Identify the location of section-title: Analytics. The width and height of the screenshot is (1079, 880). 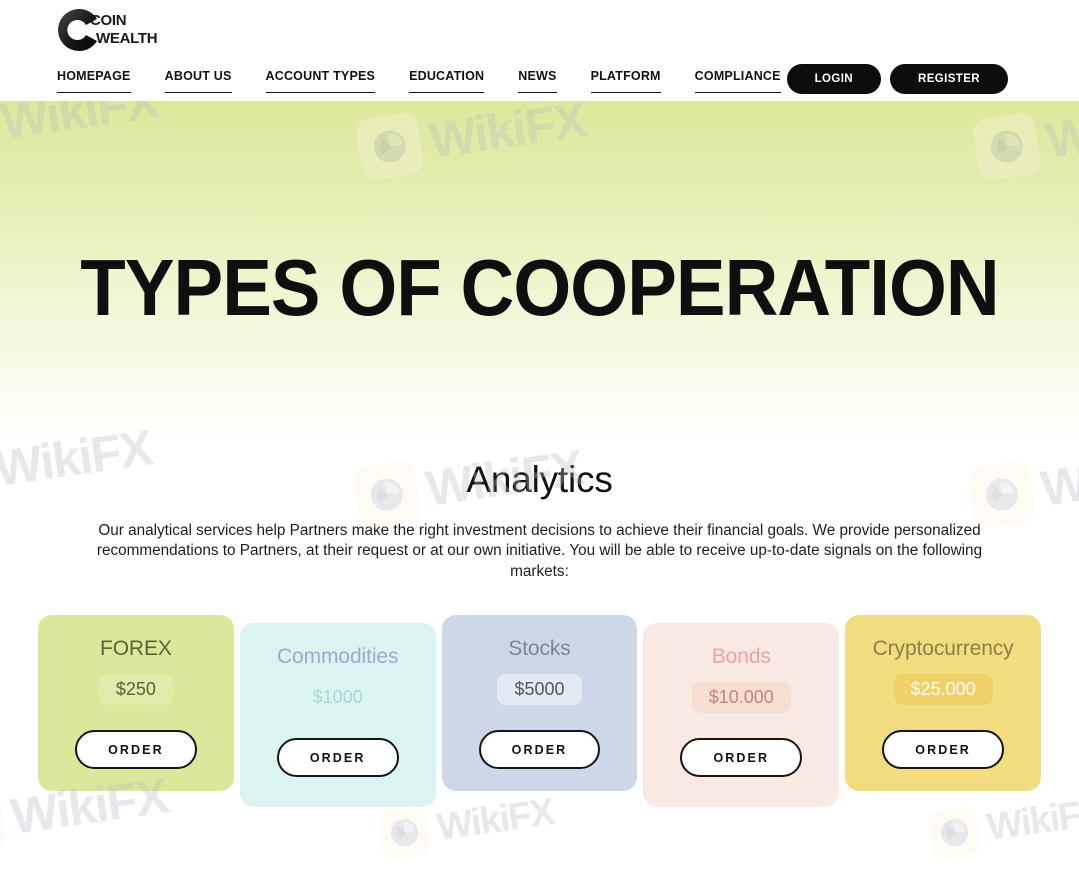
(539, 479).